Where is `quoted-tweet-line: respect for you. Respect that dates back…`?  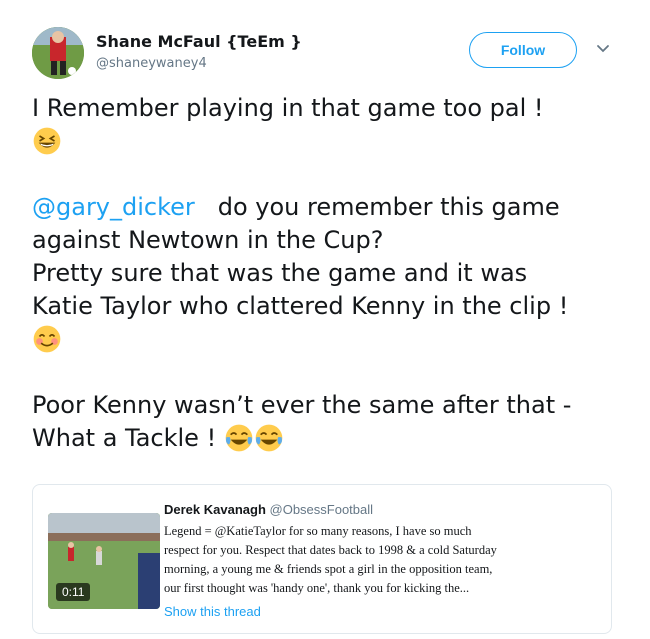
quoted-tweet-line: respect for you. Respect that dates back… is located at coordinates (330, 550).